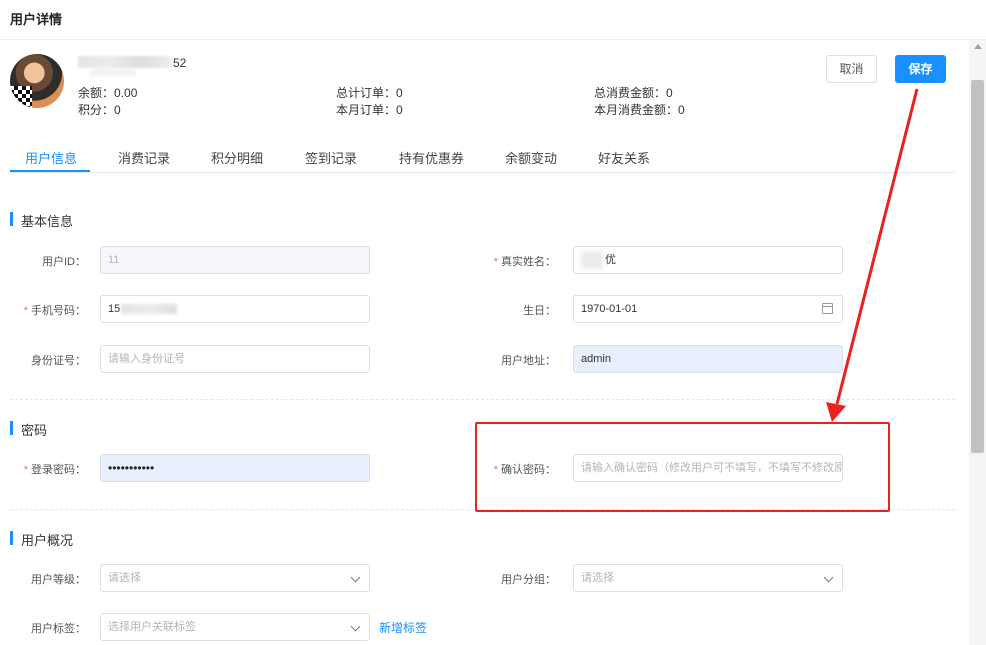 This screenshot has width=986, height=645. Describe the element at coordinates (708, 309) in the screenshot. I see `birthday-date-picker: 1970-01-01` at that location.